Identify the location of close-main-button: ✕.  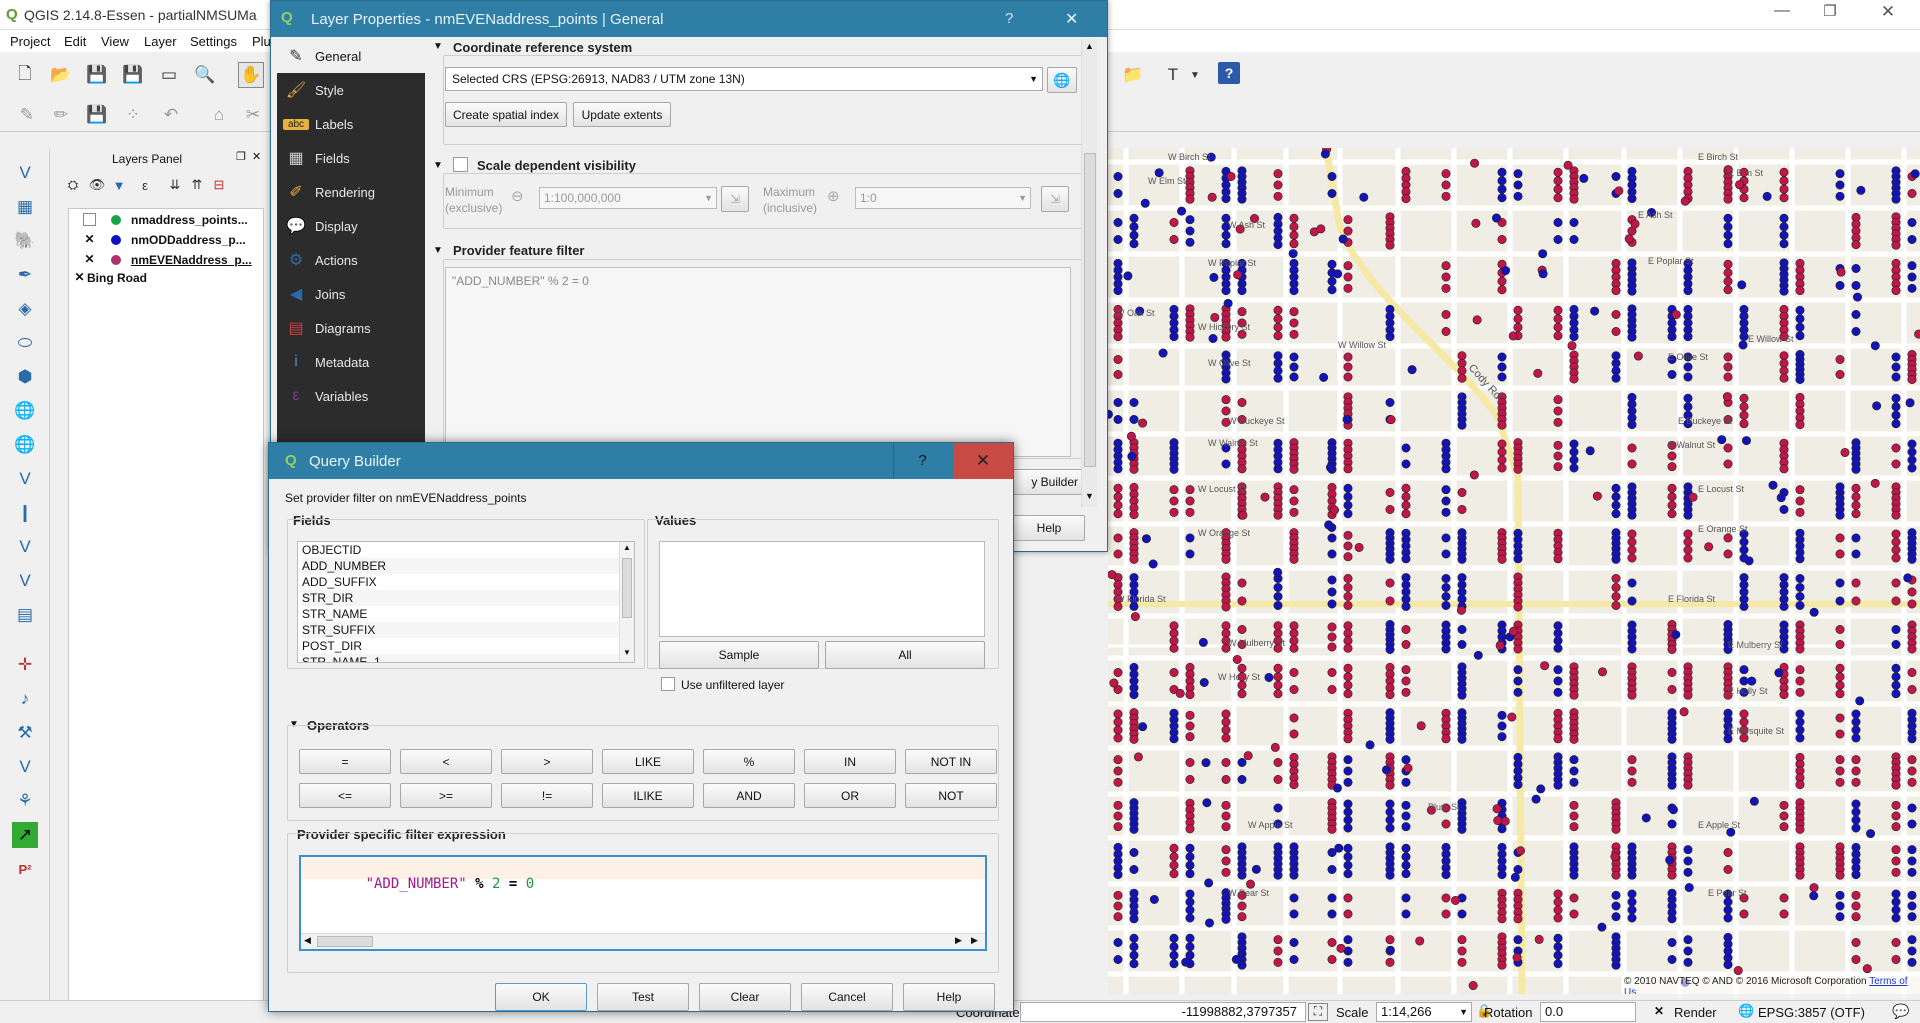
(1888, 15).